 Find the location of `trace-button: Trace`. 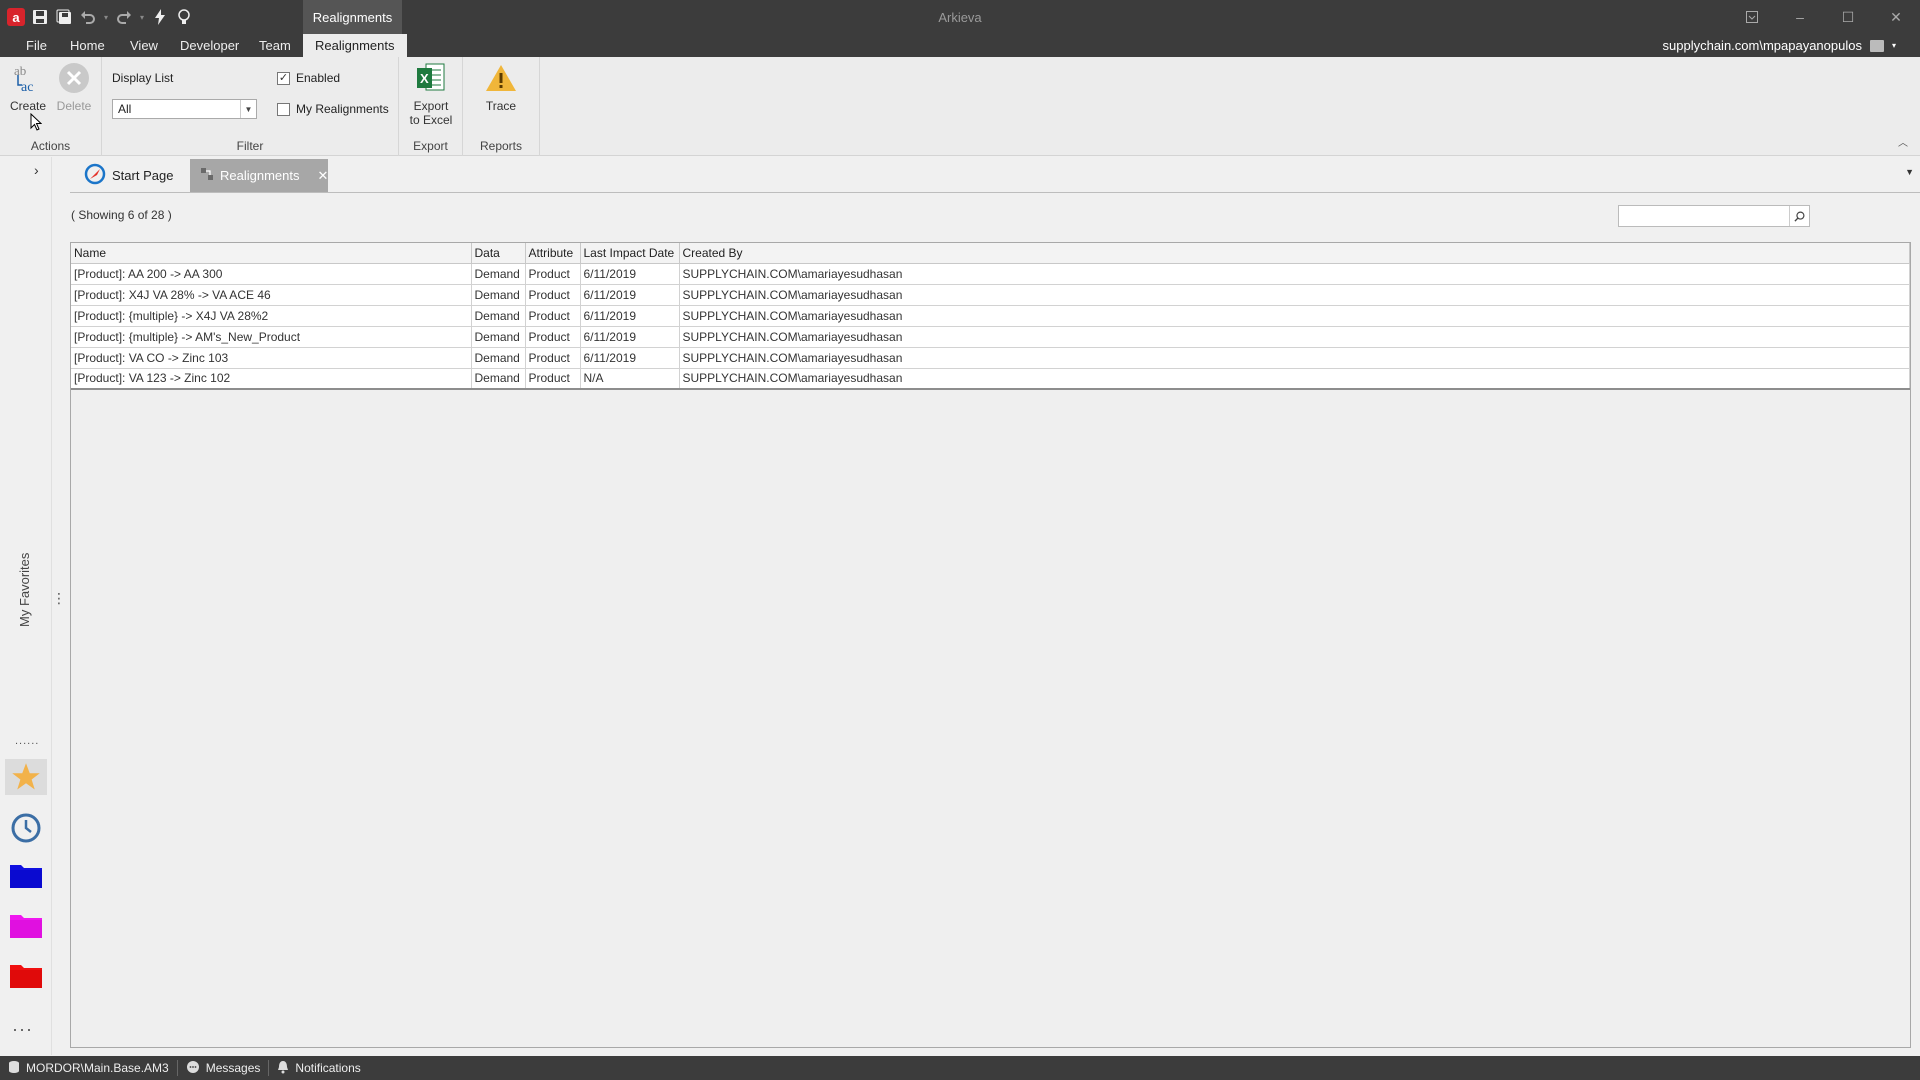

trace-button: Trace is located at coordinates (501, 87).